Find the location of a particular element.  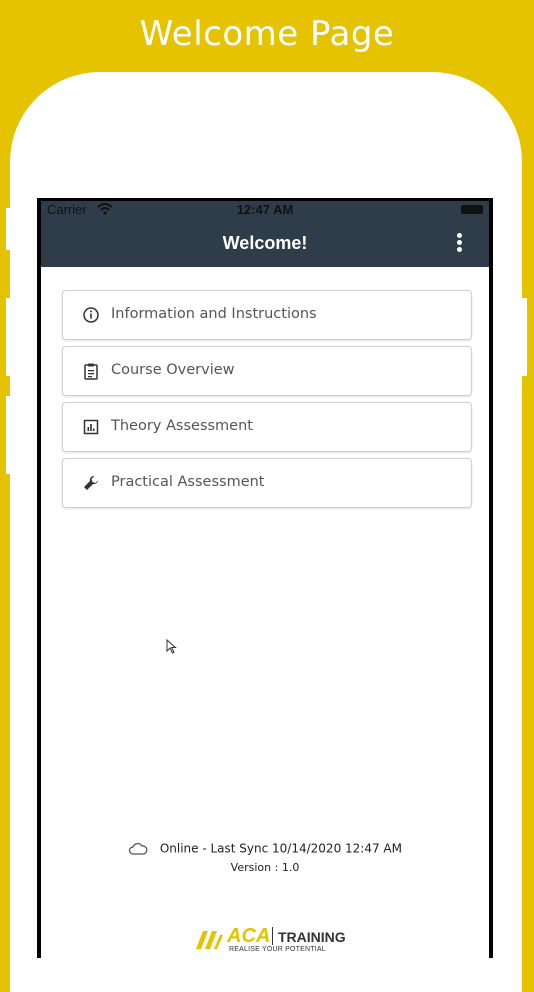

page-headline: Welcome Page is located at coordinates (267, 34).